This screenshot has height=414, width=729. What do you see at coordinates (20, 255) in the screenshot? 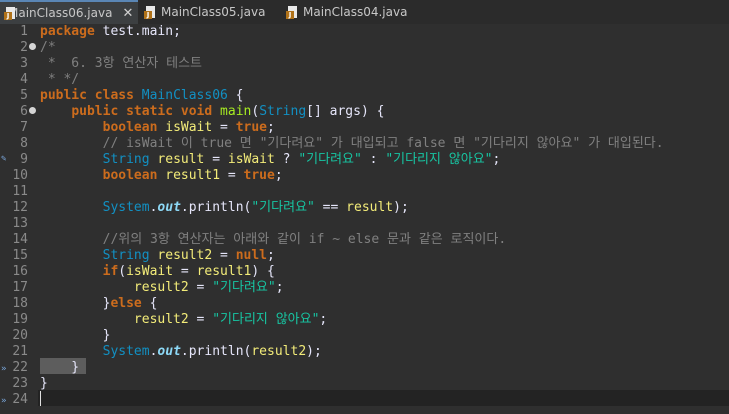
I see `line-number: 15` at bounding box center [20, 255].